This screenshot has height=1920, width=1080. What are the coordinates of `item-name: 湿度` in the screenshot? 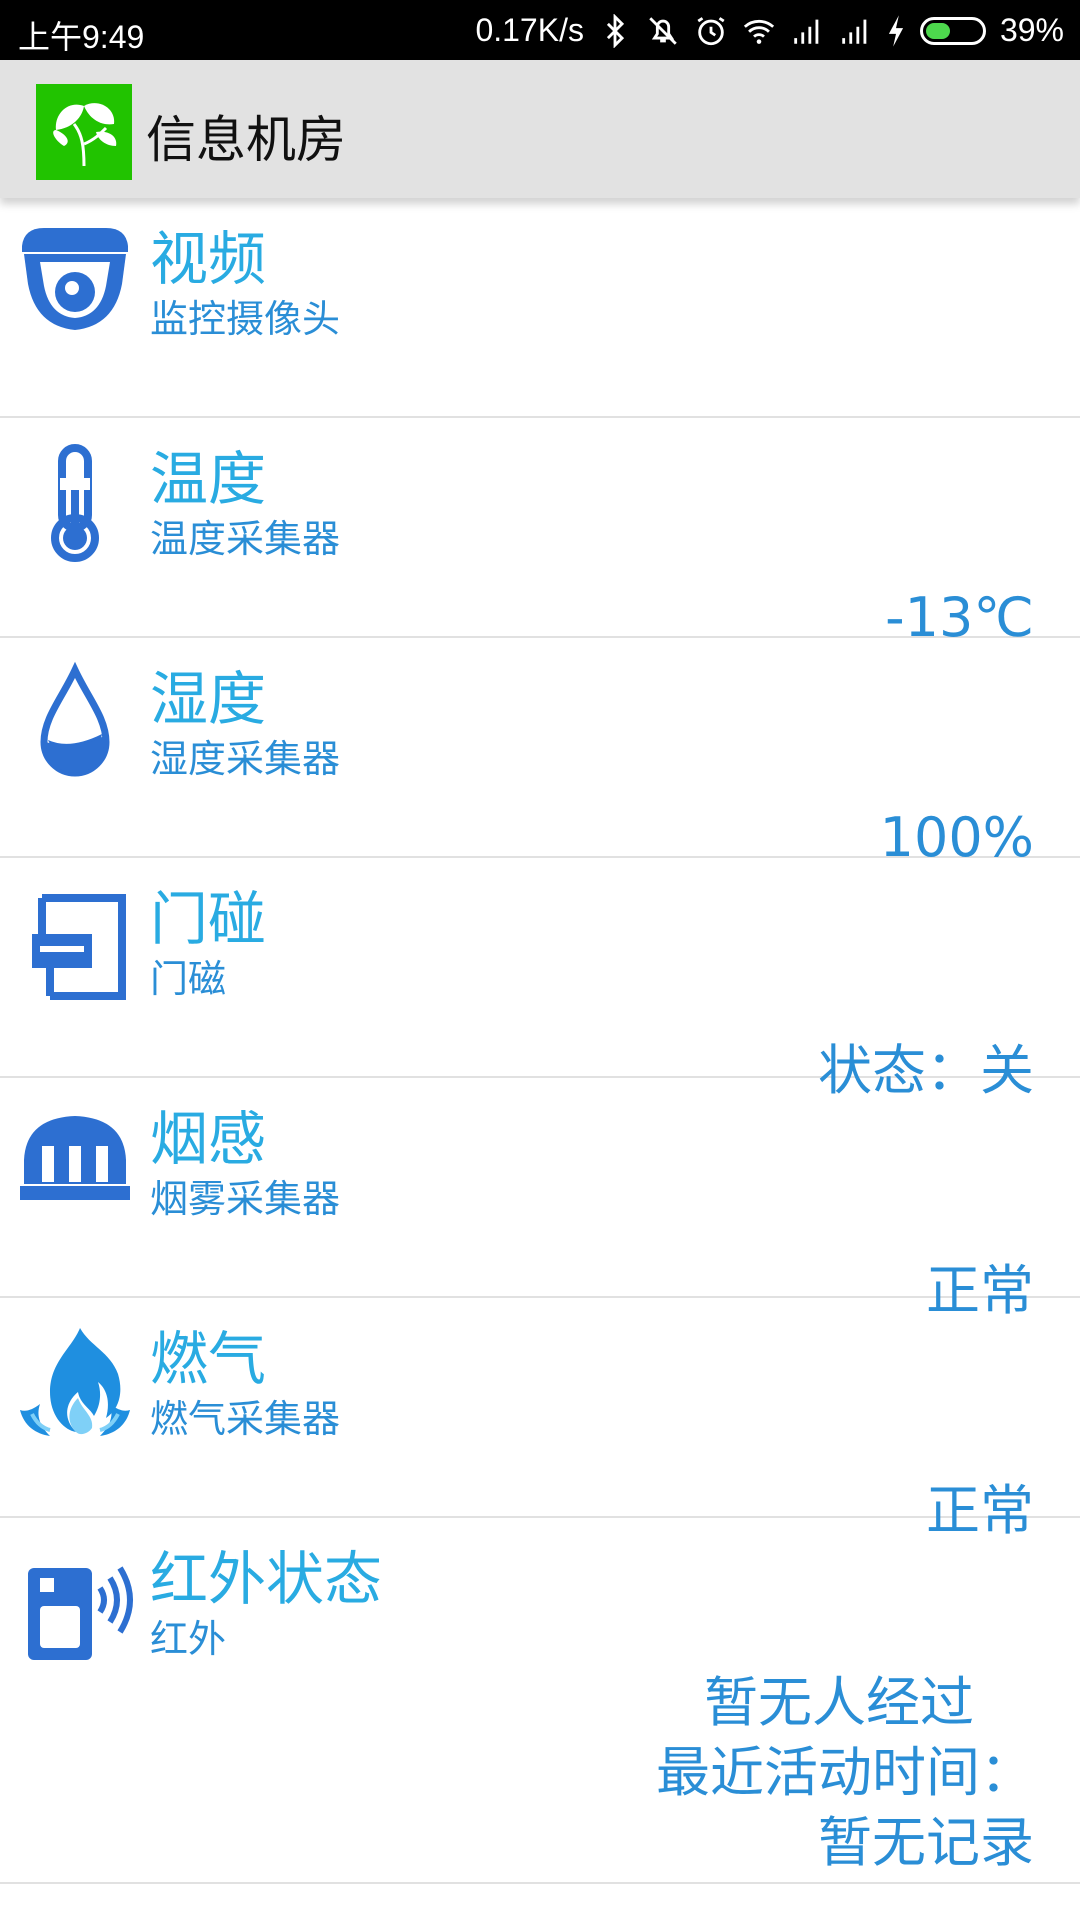 It's located at (208, 699).